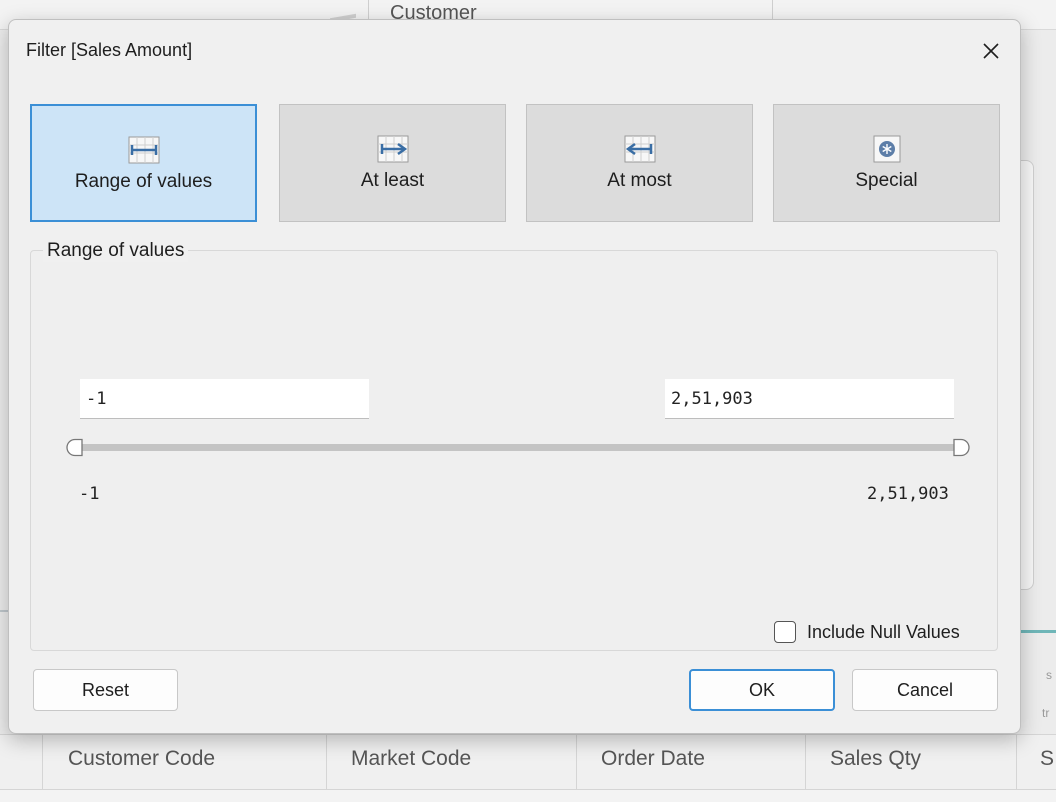  What do you see at coordinates (528, 796) in the screenshot?
I see `background-table-row` at bounding box center [528, 796].